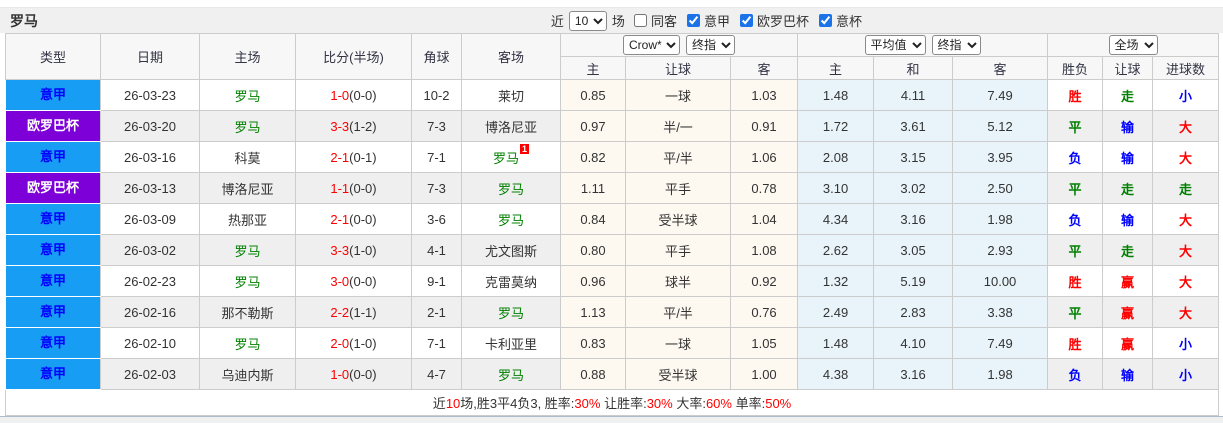 Image resolution: width=1223 pixels, height=423 pixels. What do you see at coordinates (436, 56) in the screenshot?
I see `col-header-corners: 角球` at bounding box center [436, 56].